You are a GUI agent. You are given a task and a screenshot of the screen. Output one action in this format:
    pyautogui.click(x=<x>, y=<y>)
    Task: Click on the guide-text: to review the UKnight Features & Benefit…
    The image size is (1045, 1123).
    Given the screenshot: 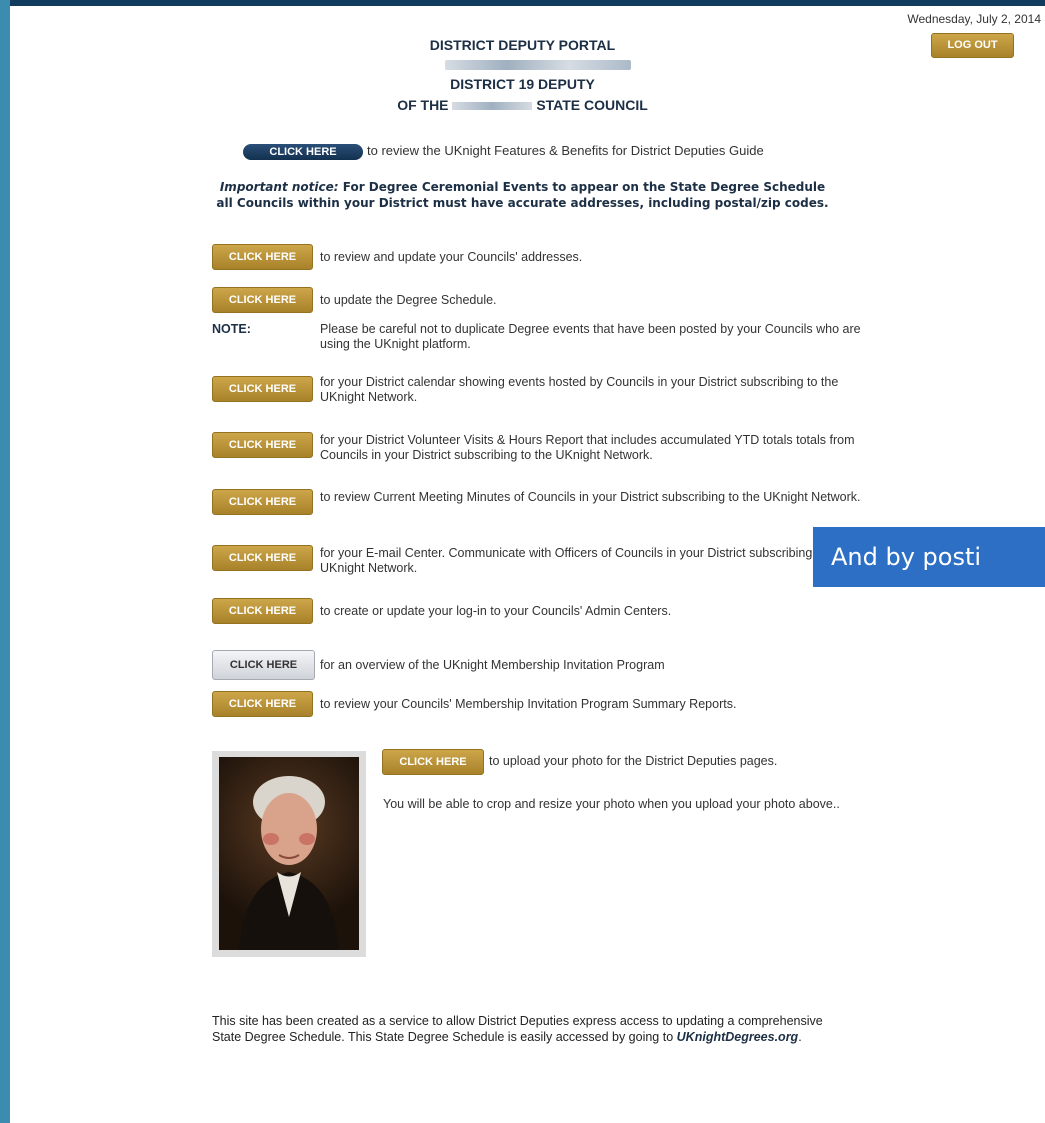 What is the action you would take?
    pyautogui.click(x=565, y=150)
    